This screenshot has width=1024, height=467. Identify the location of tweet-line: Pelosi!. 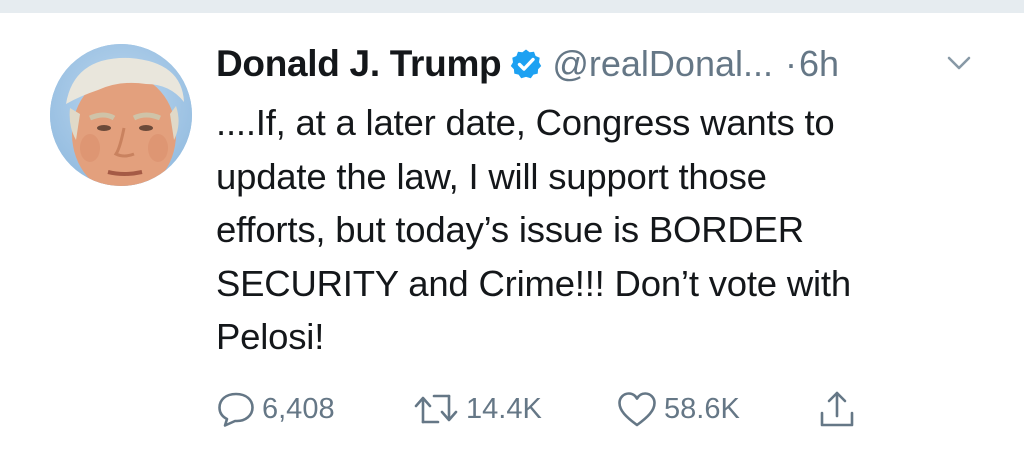
(270, 336).